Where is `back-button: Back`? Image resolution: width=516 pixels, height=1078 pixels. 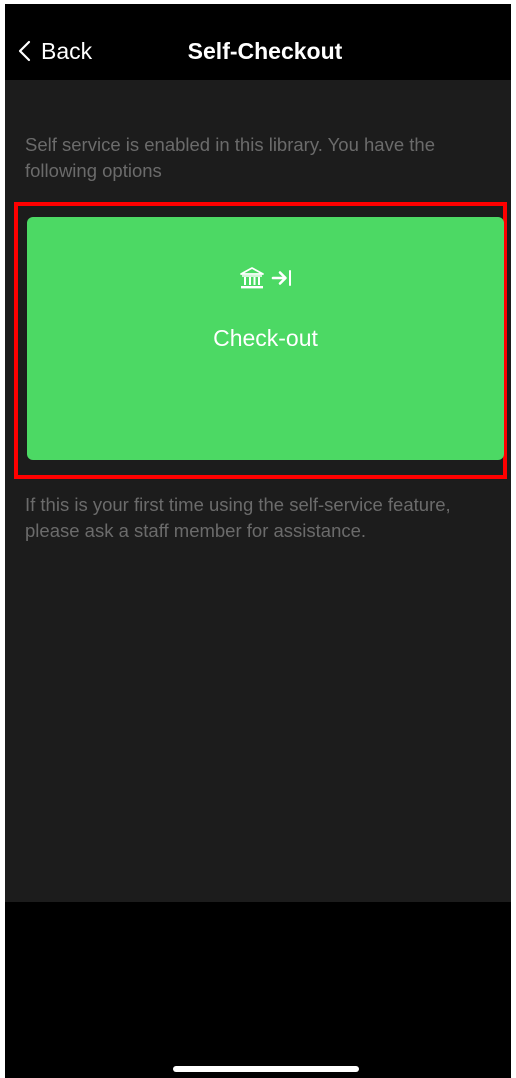 back-button: Back is located at coordinates (53, 51).